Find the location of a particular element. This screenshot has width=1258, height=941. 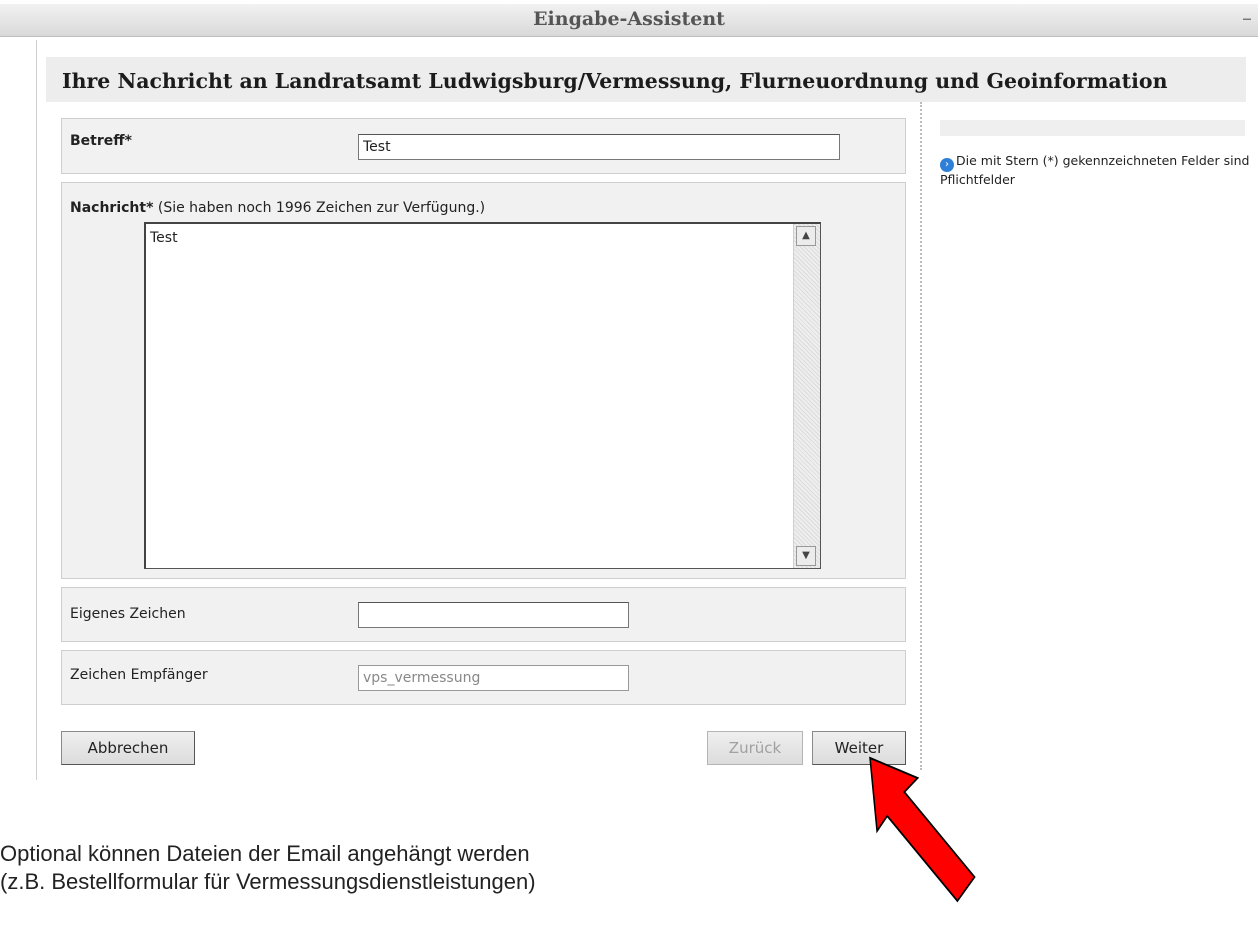

window-titlebar: Eingabe-Assistent – is located at coordinates (629, 20).